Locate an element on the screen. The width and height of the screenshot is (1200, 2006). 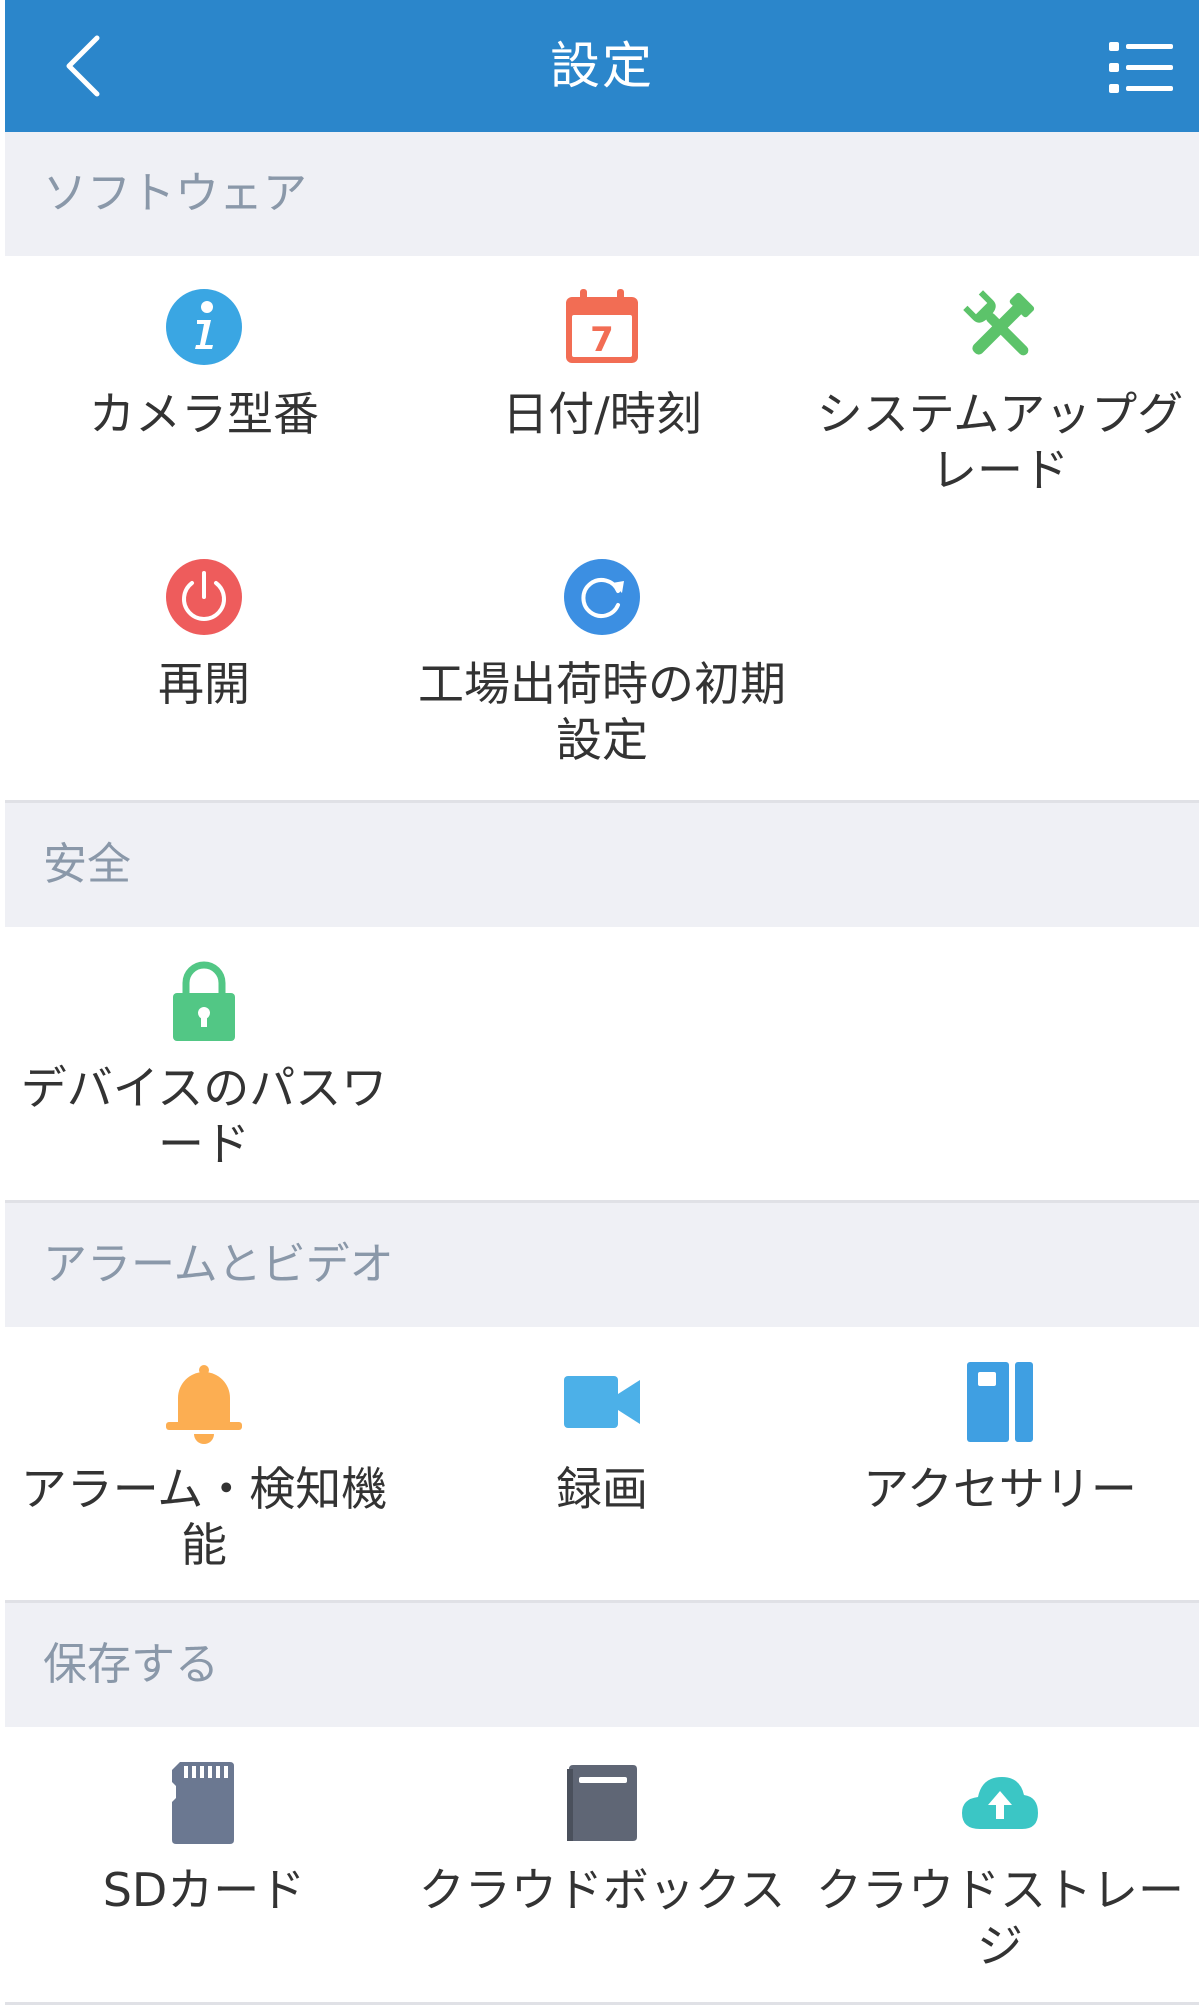
bell-icon is located at coordinates (204, 1404).